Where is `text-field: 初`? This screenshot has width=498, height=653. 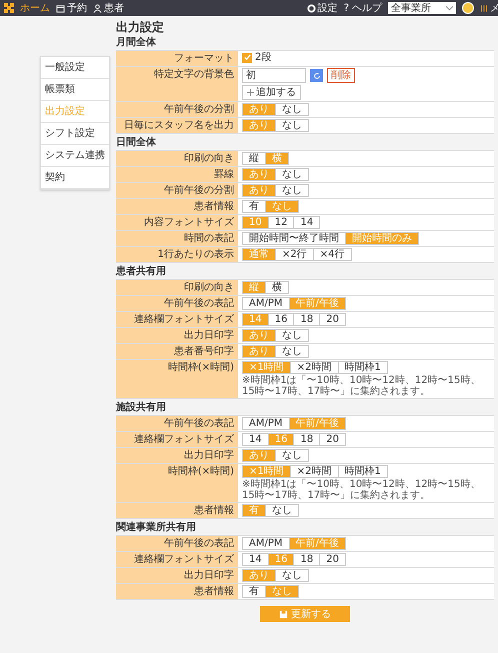 text-field: 初 is located at coordinates (274, 76).